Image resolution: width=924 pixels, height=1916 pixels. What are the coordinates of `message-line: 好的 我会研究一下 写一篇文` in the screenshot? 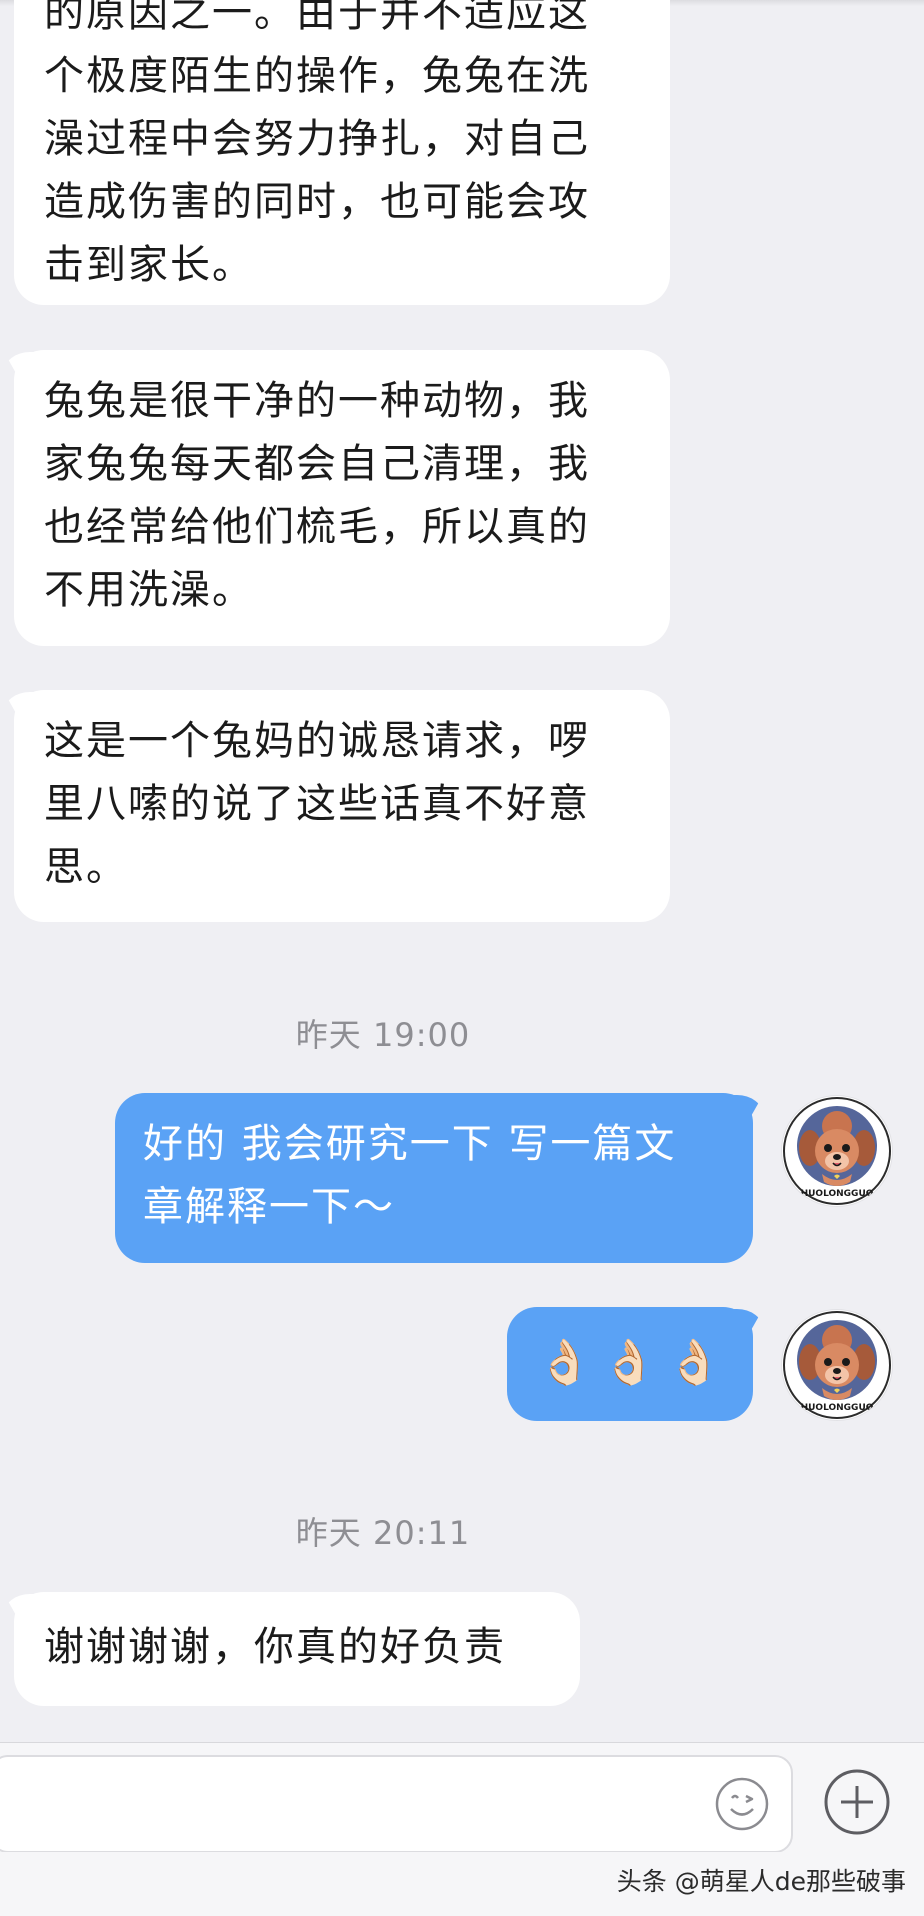 It's located at (410, 1144).